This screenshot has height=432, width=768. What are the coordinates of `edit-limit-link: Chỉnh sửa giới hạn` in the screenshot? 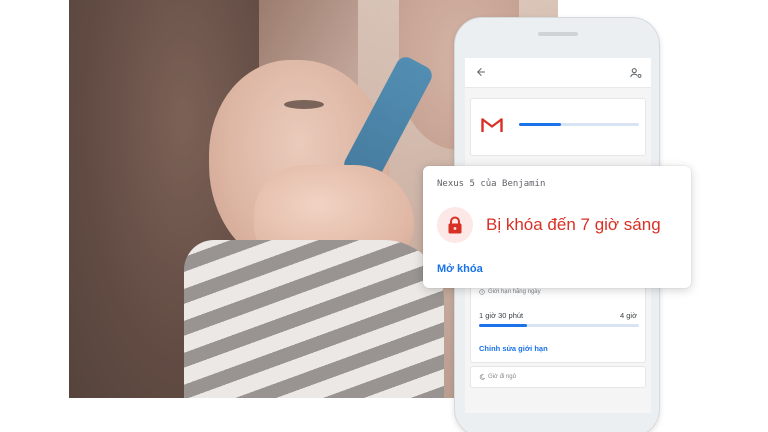 It's located at (513, 348).